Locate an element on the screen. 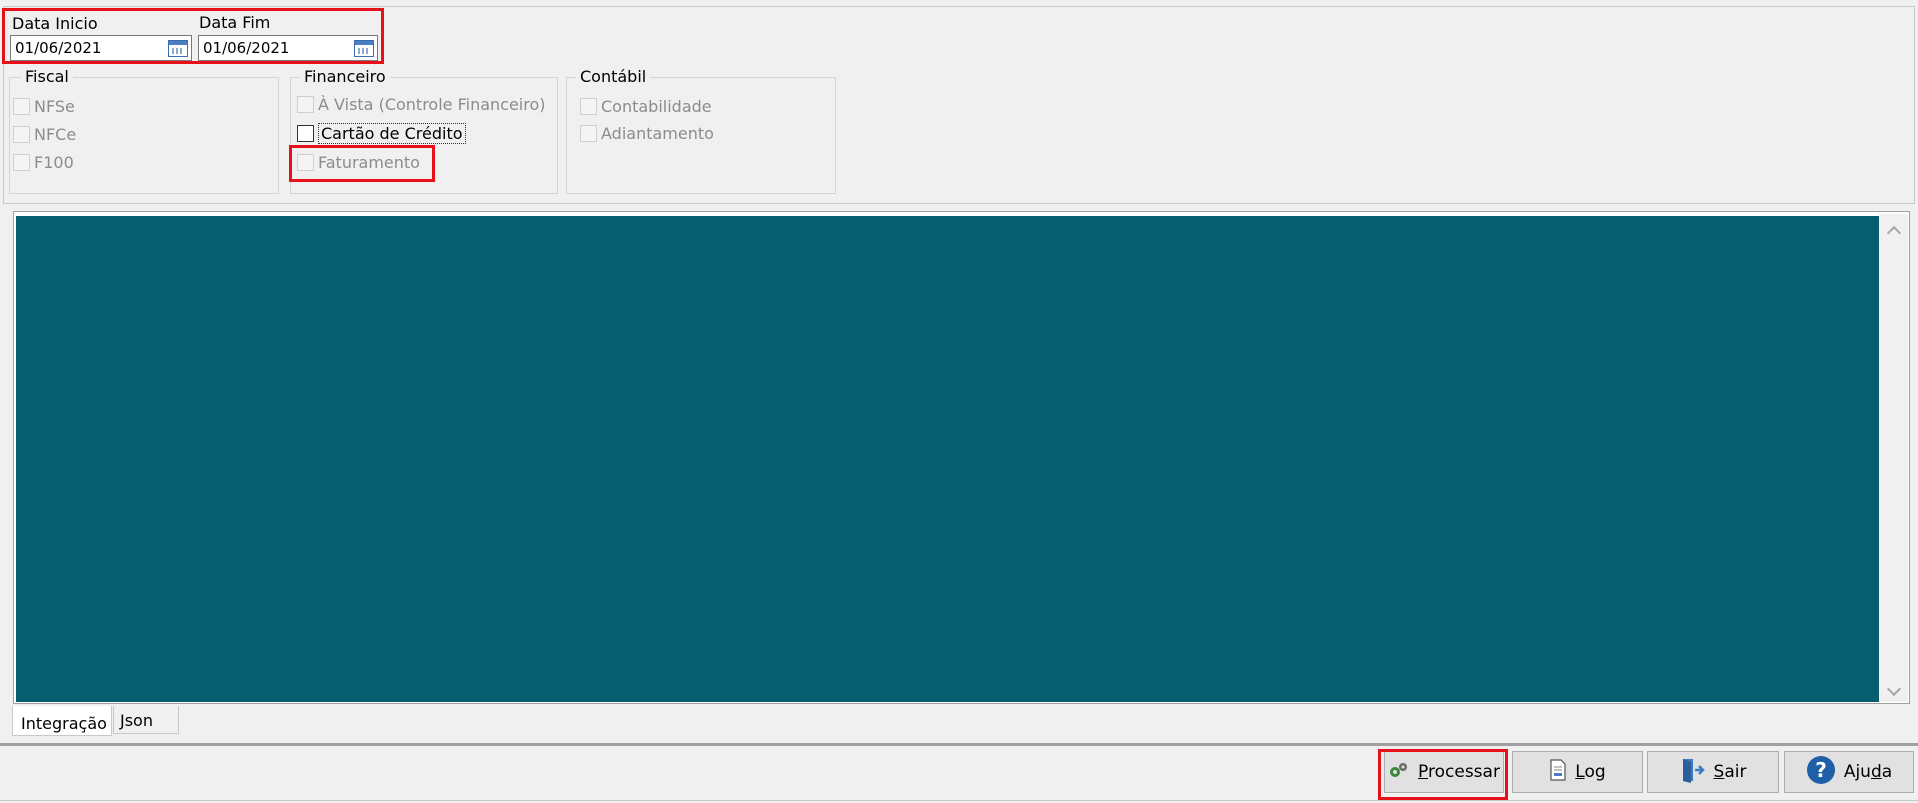  tab-json: Json is located at coordinates (146, 720).